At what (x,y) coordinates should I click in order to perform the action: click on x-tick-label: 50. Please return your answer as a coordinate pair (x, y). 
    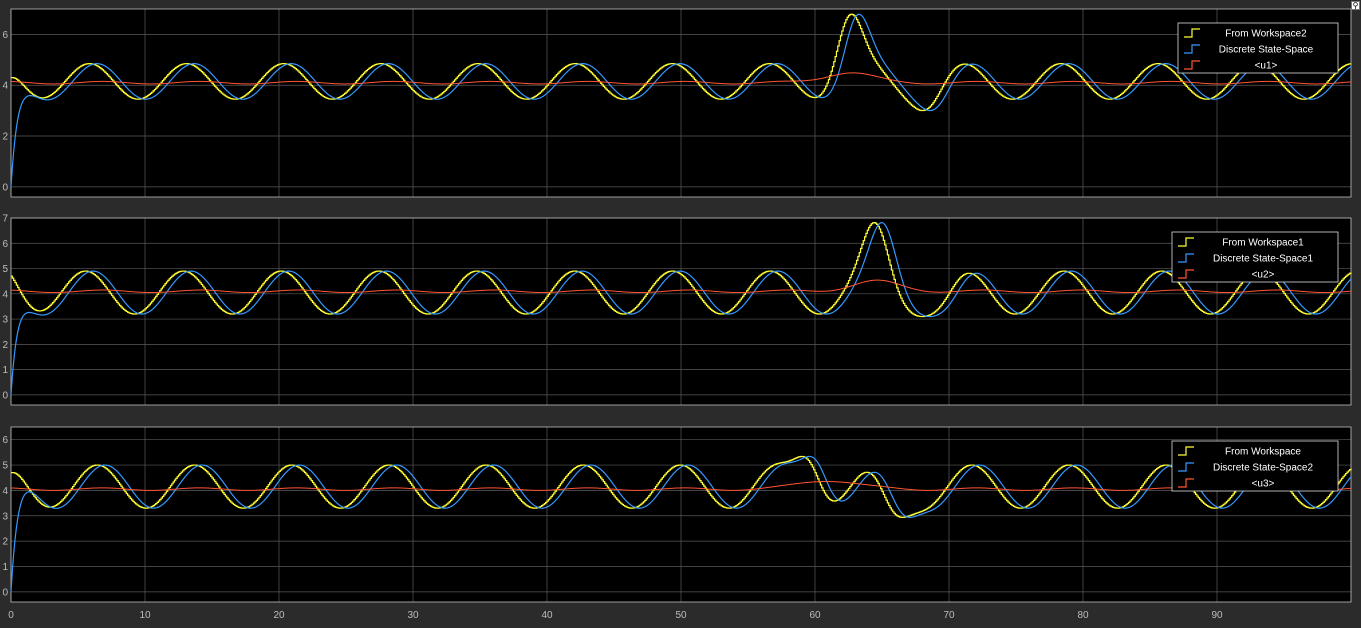
    Looking at the image, I should click on (681, 615).